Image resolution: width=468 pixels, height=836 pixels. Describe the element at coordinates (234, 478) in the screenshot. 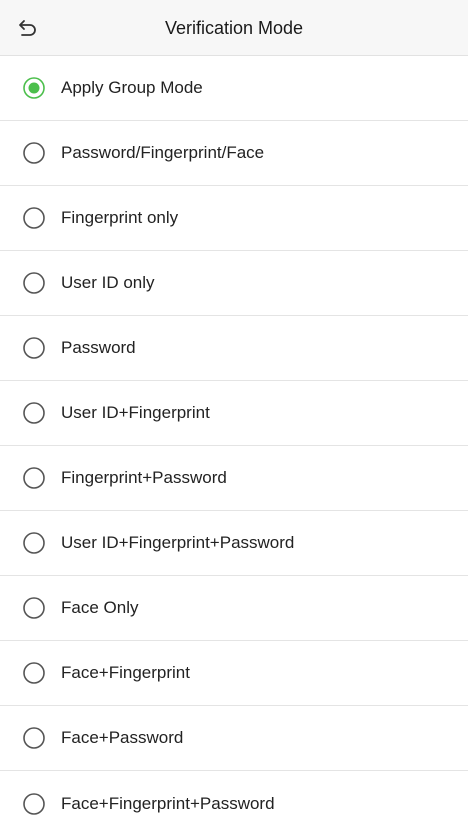

I see `option-fingerprint-password: Fingerprint+Password` at that location.